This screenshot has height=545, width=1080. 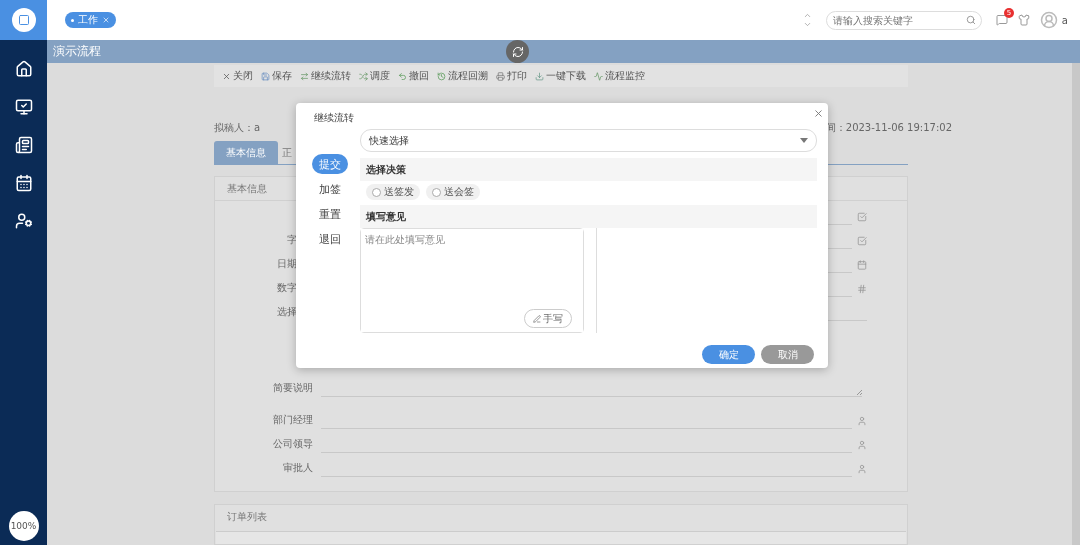 I want to click on pen-icon, so click(x=537, y=318).